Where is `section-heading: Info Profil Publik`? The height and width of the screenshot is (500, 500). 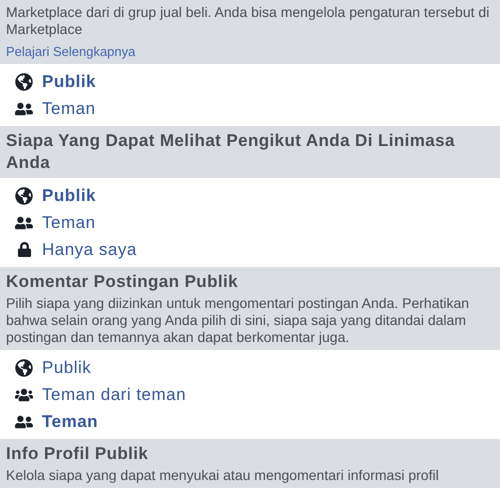 section-heading: Info Profil Publik is located at coordinates (78, 454).